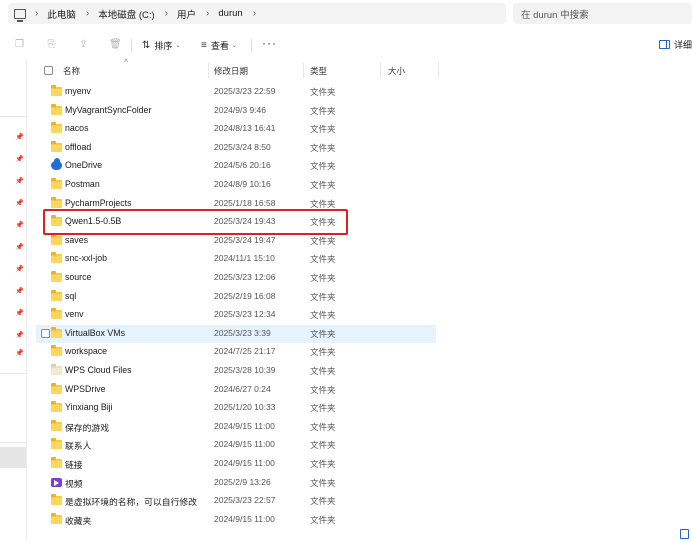 Image resolution: width=692 pixels, height=541 pixels. Describe the element at coordinates (602, 13) in the screenshot. I see `search-input: 在 durun 中搜索` at that location.